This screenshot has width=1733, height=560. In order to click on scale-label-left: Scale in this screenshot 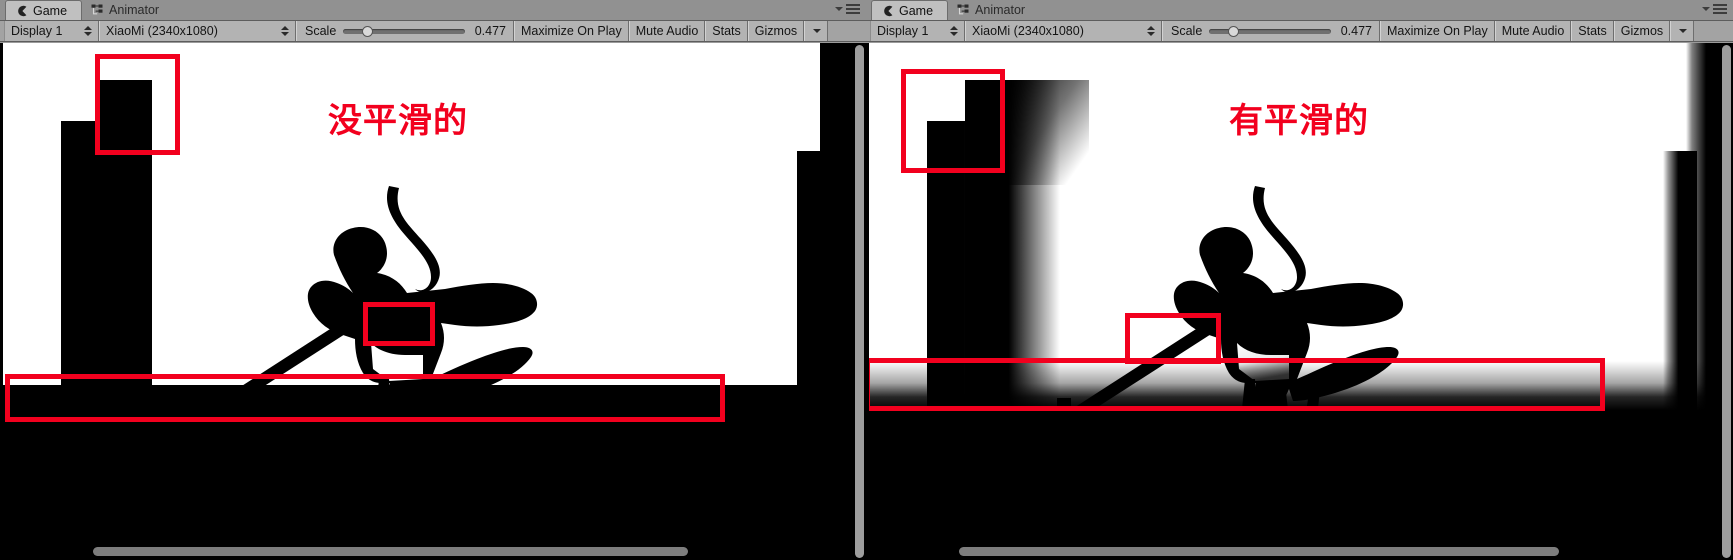, I will do `click(321, 31)`.